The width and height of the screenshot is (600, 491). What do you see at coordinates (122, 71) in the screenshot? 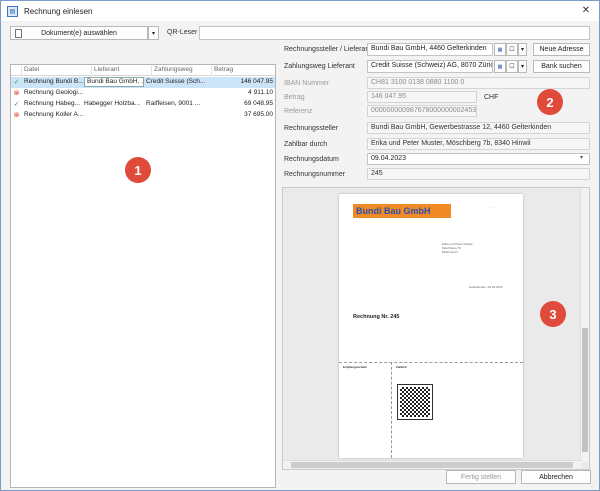
I see `column-header-supplier: Lieferant` at bounding box center [122, 71].